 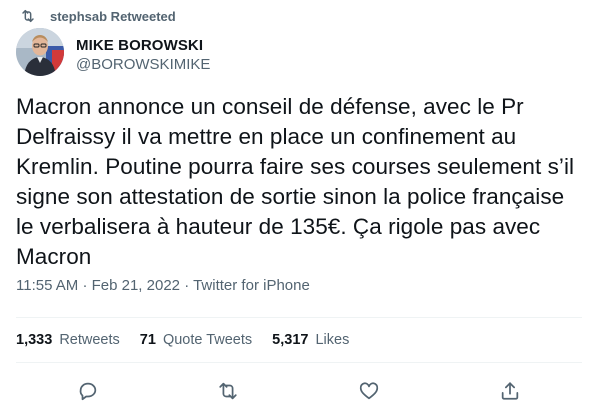 I want to click on quote-tweets-stat: 71 Quote Tweets, so click(x=196, y=340).